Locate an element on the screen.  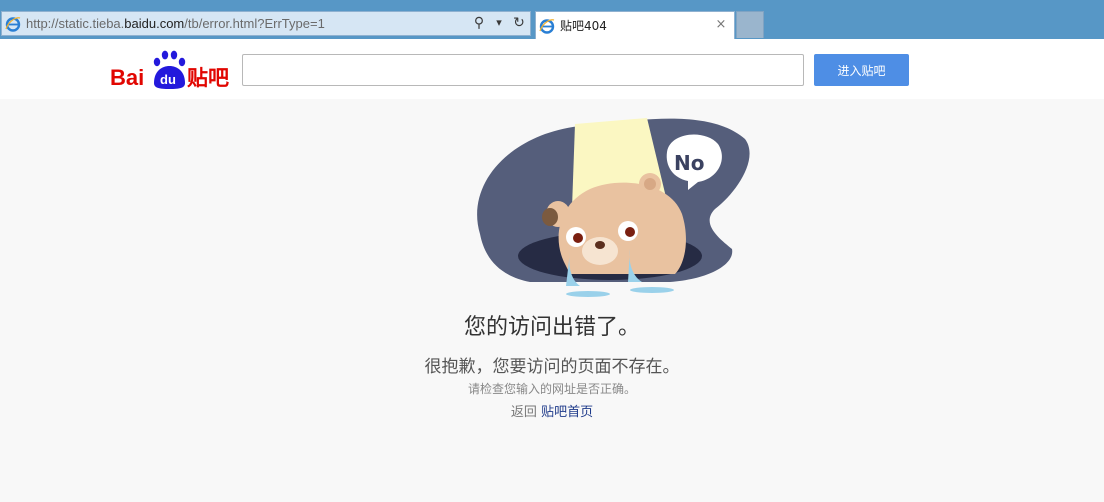
address-bar-buttons: ⚲ ▾ ↻ is located at coordinates (499, 23).